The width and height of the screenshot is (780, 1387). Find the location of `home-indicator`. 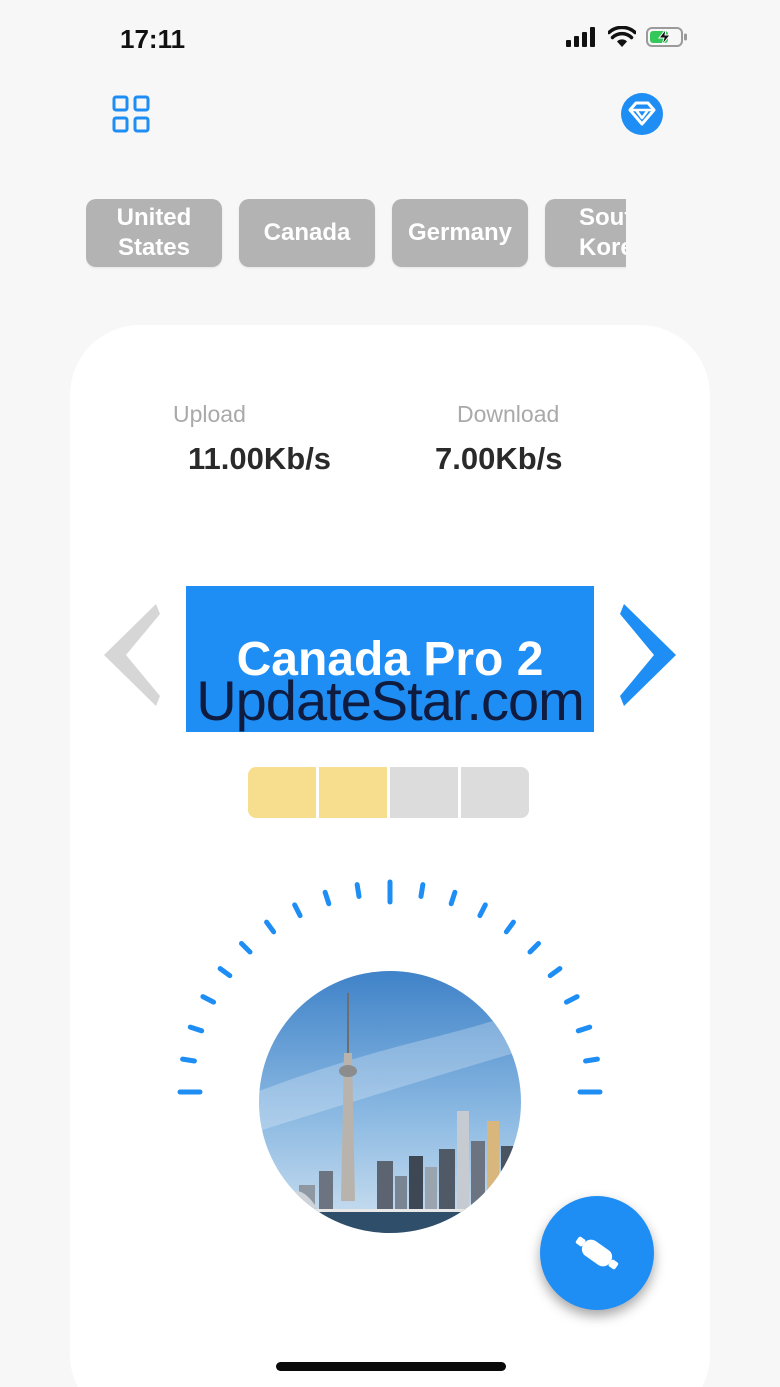

home-indicator is located at coordinates (391, 1366).